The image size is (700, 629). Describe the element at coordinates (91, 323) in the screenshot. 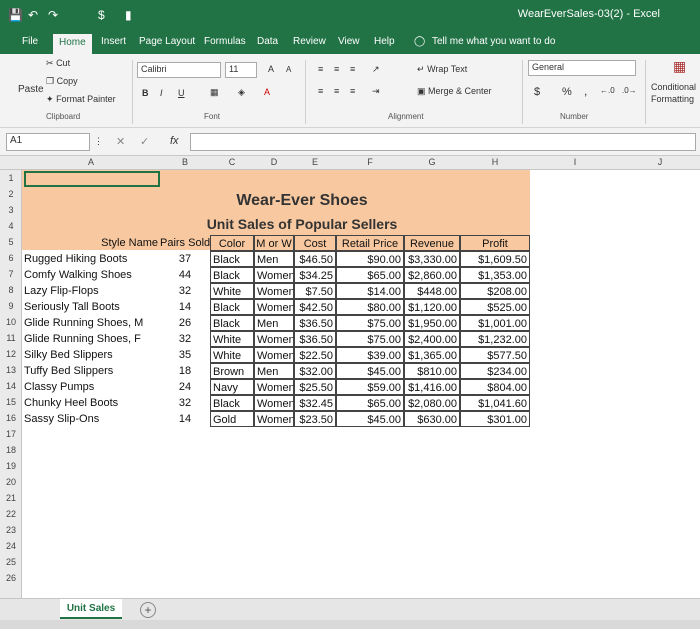

I see `cell-style-name: Glide Running Shoes, M` at that location.